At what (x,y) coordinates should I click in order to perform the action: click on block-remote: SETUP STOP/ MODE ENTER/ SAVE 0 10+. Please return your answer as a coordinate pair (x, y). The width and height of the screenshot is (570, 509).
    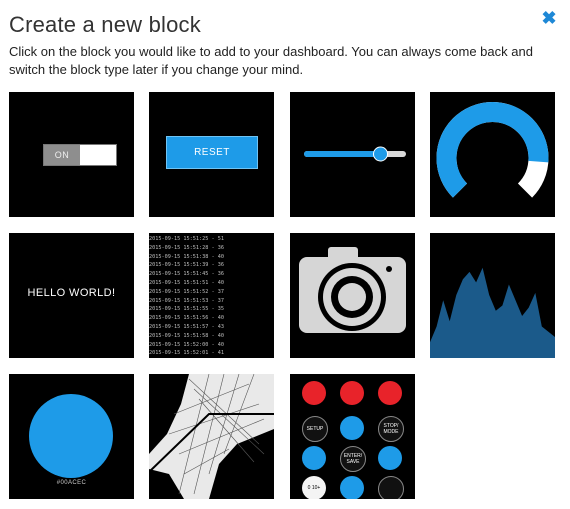
    Looking at the image, I should click on (352, 436).